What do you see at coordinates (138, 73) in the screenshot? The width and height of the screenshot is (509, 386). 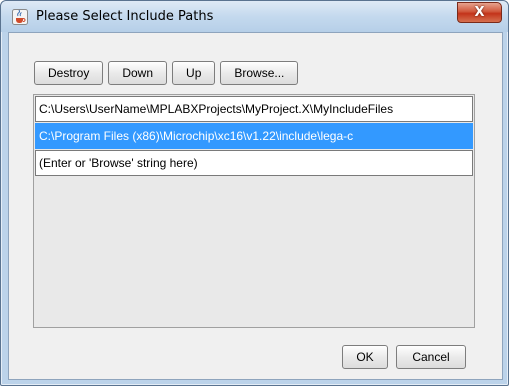 I see `down-button: Down` at bounding box center [138, 73].